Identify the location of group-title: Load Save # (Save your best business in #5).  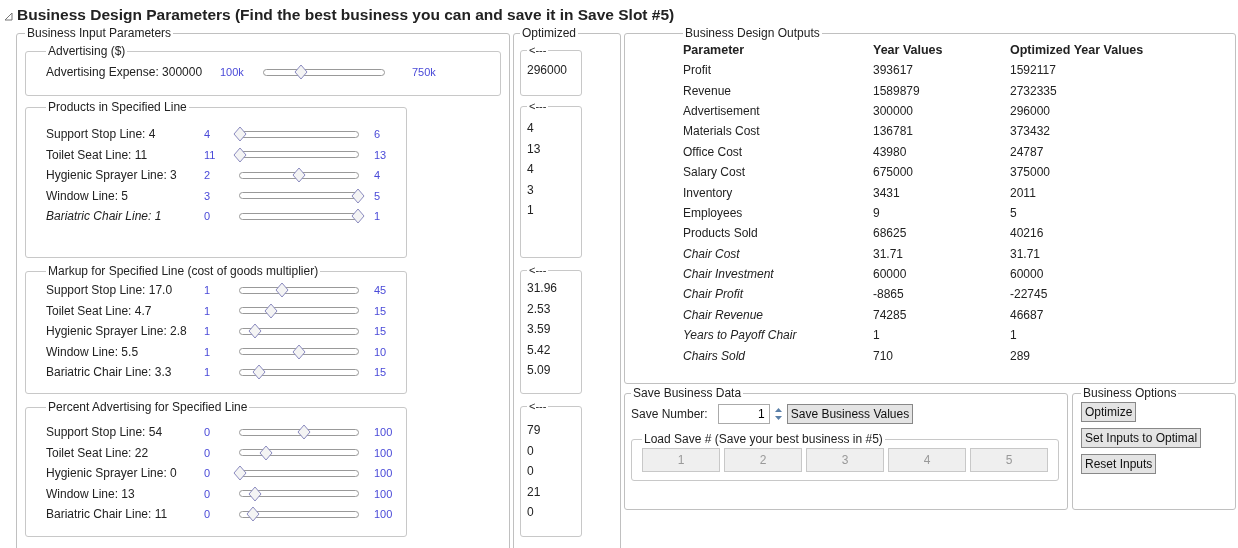
(763, 439).